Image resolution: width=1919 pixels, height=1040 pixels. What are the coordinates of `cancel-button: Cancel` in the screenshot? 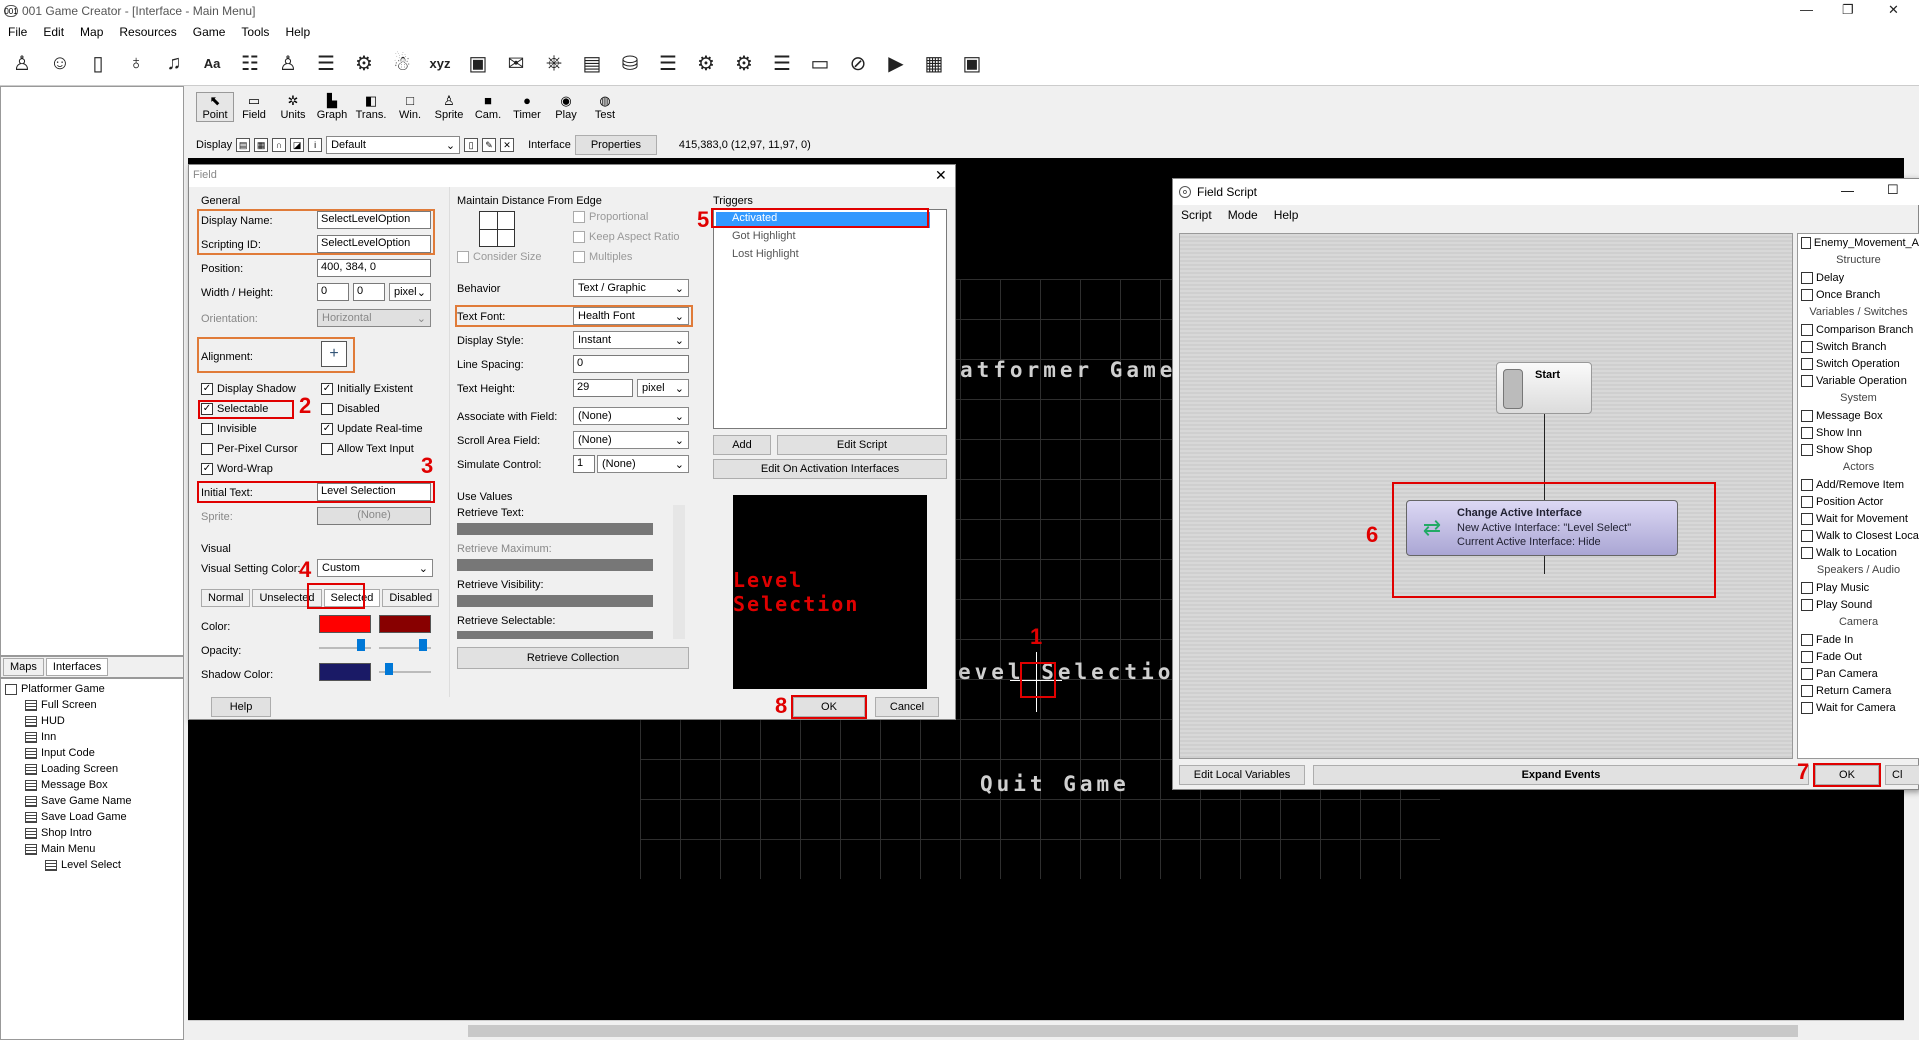 It's located at (907, 707).